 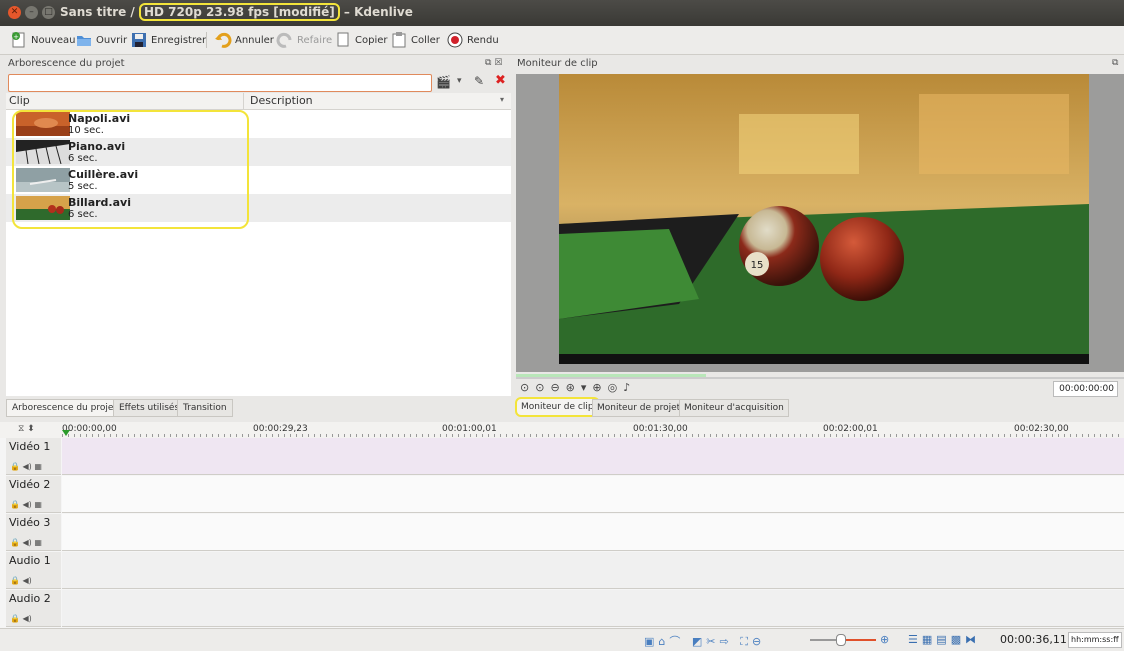 What do you see at coordinates (33, 608) in the screenshot?
I see `track-header: Audio 2 🔒 ◀)` at bounding box center [33, 608].